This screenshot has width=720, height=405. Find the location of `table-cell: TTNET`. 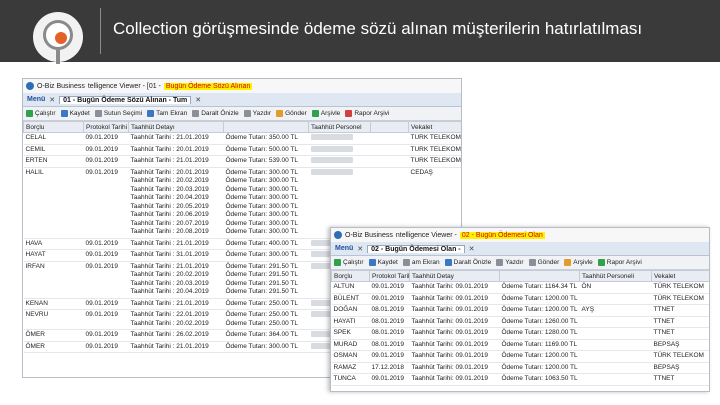

table-cell: TTNET is located at coordinates (680, 333).